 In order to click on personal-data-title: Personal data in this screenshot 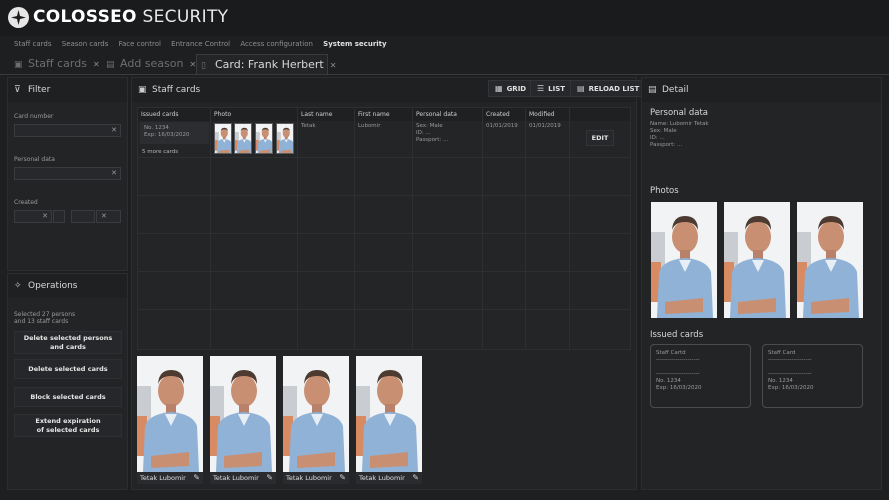, I will do `click(679, 113)`.